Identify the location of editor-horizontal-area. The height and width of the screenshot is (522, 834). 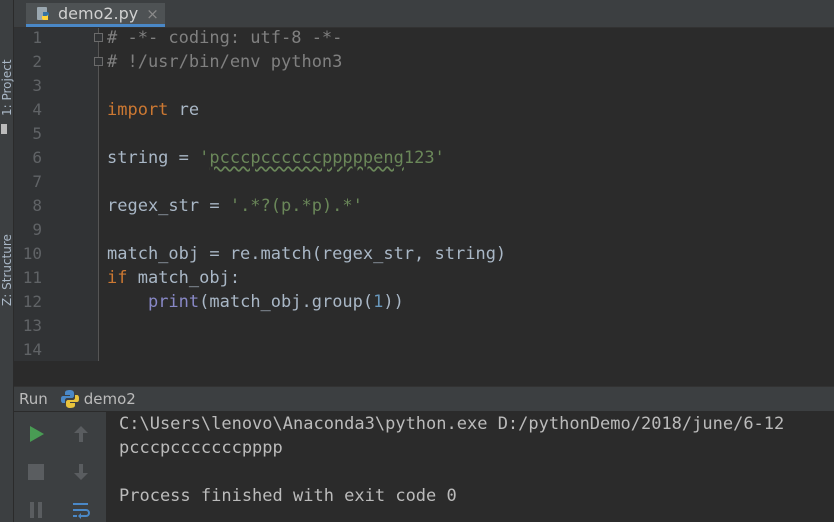
(424, 374).